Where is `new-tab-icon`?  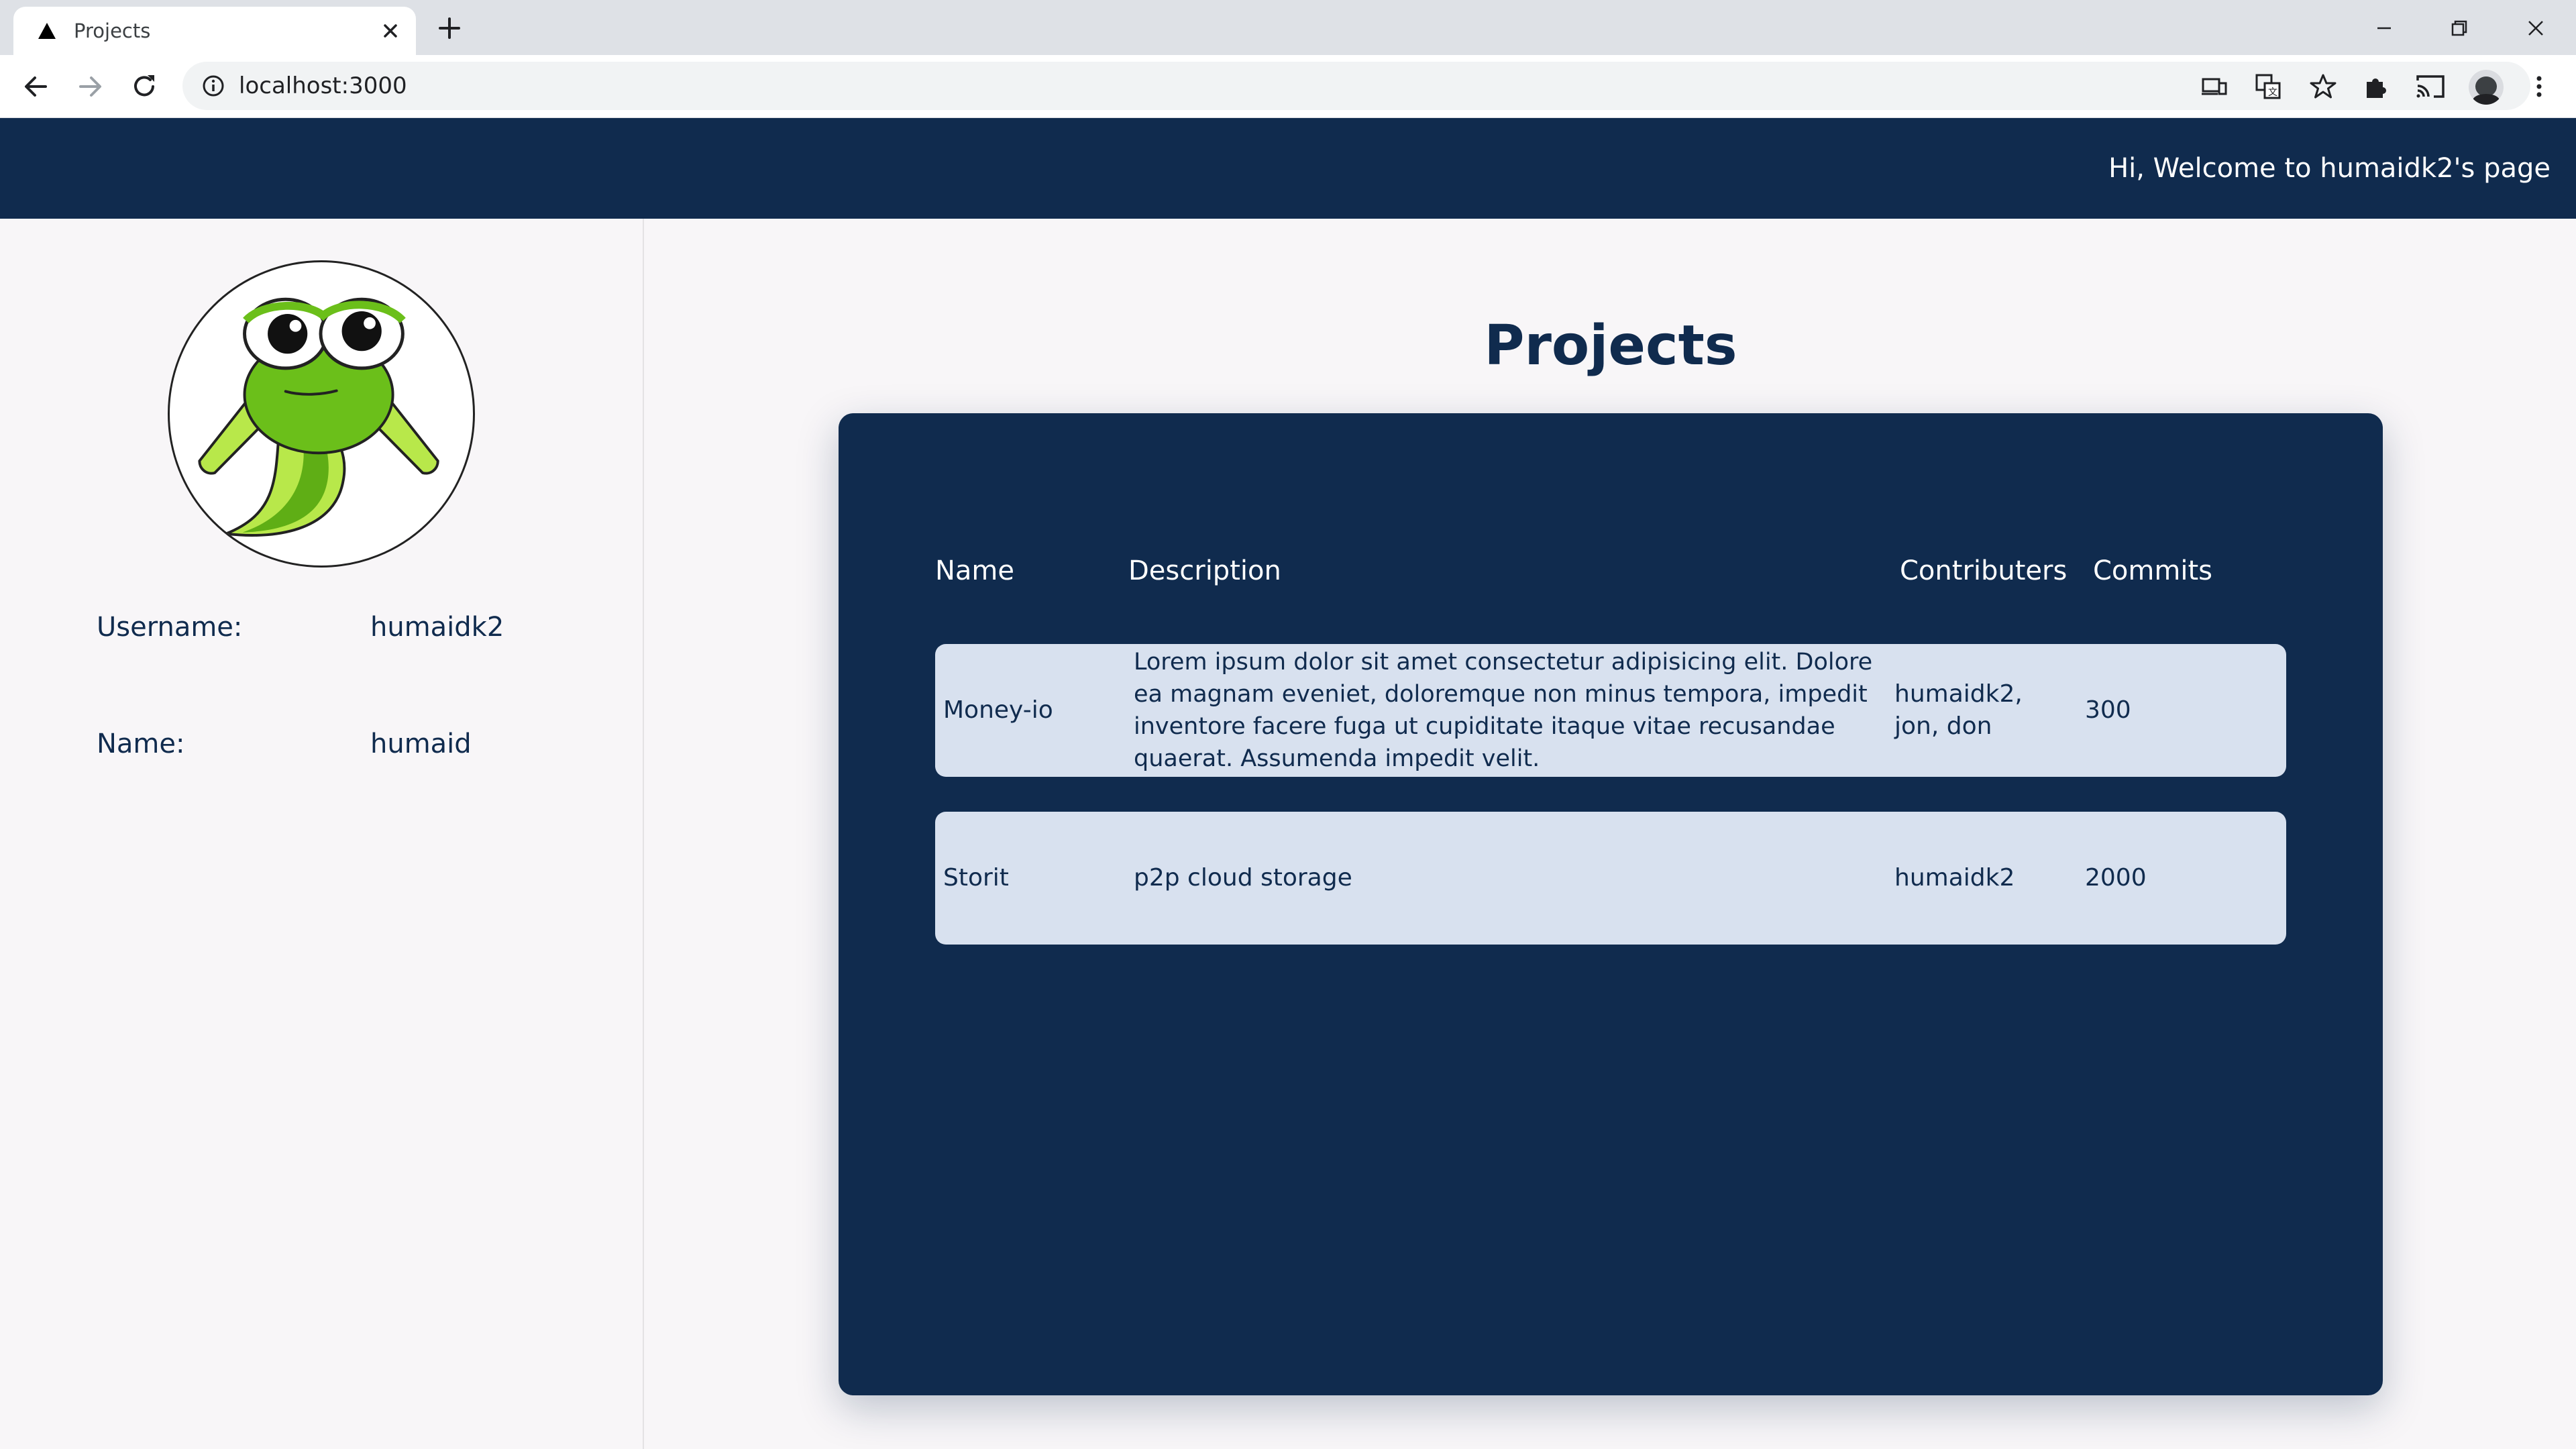
new-tab-icon is located at coordinates (449, 28).